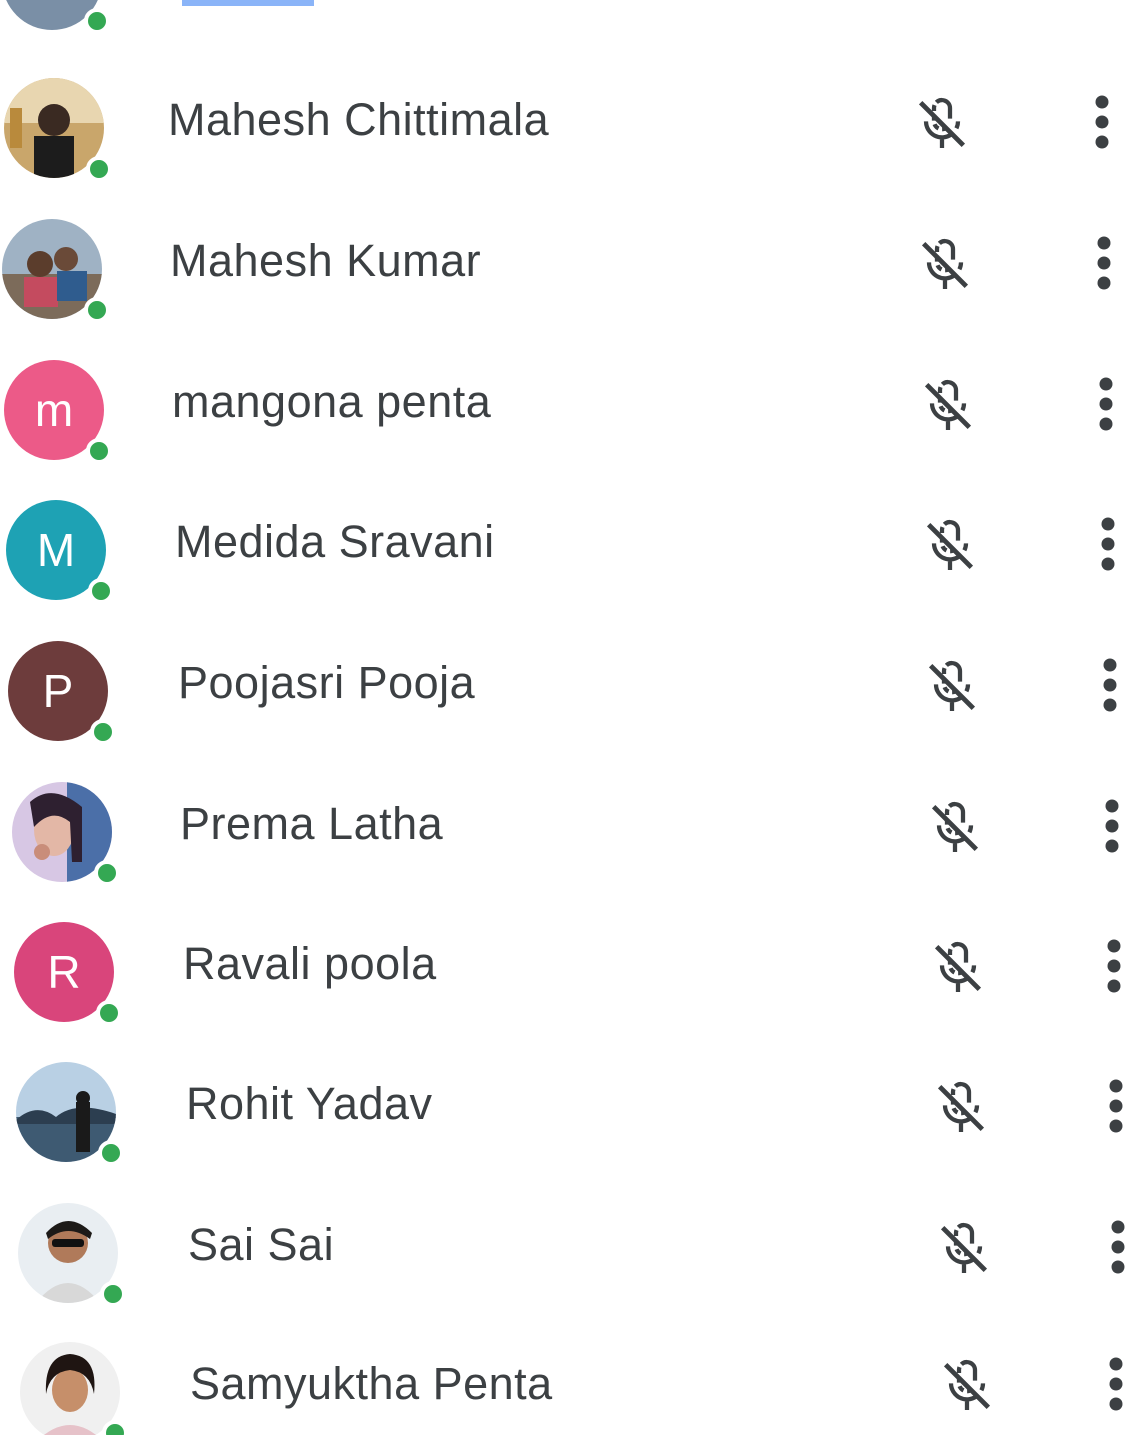  What do you see at coordinates (332, 401) in the screenshot?
I see `participant-name: mangona penta` at bounding box center [332, 401].